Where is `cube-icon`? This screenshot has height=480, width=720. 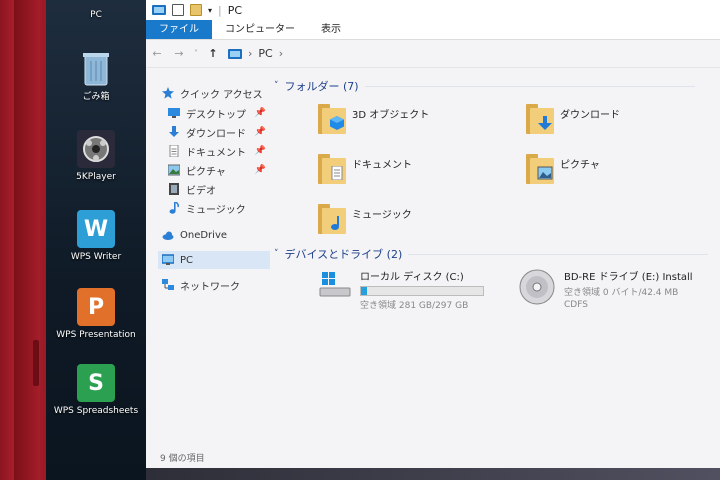 cube-icon is located at coordinates (337, 123).